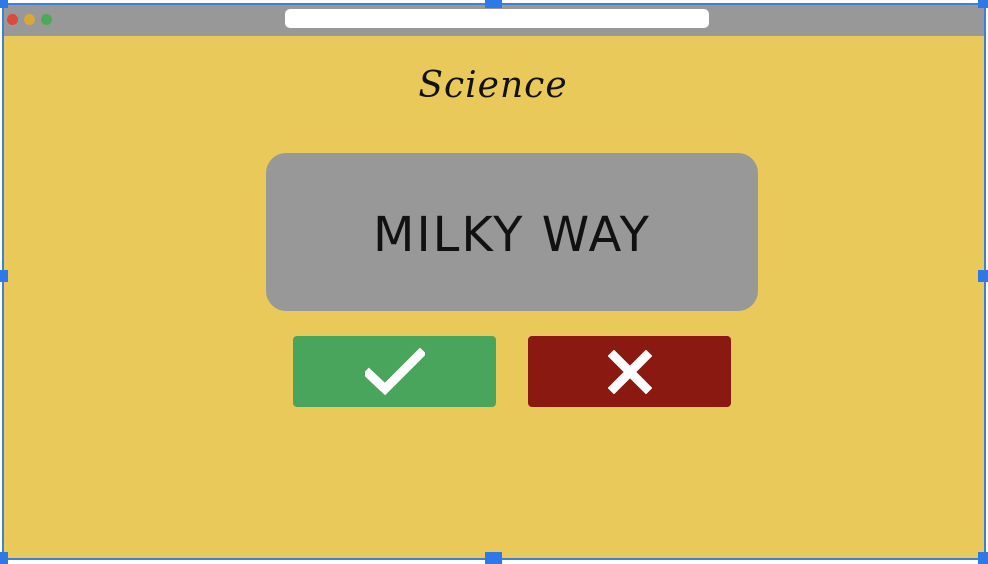 Image resolution: width=988 pixels, height=564 pixels. I want to click on correct-button, so click(394, 371).